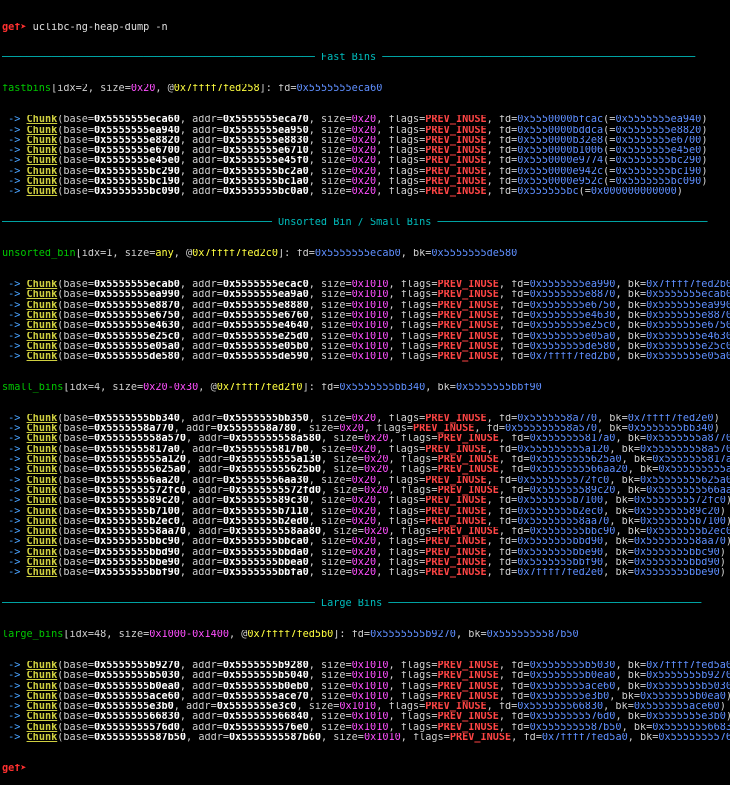 This screenshot has width=730, height=785. I want to click on chunk-base: 0x555555558a570, so click(140, 439).